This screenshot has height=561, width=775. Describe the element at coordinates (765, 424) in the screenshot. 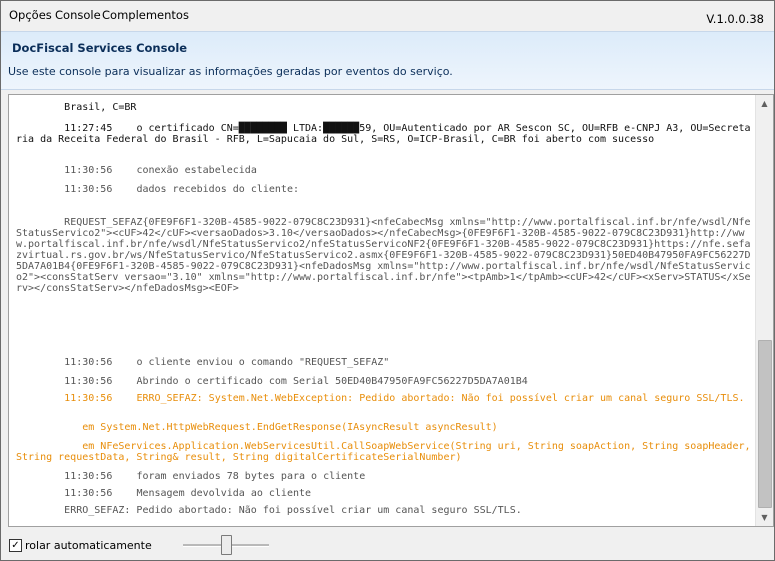

I see `scrollbar-thumb` at that location.